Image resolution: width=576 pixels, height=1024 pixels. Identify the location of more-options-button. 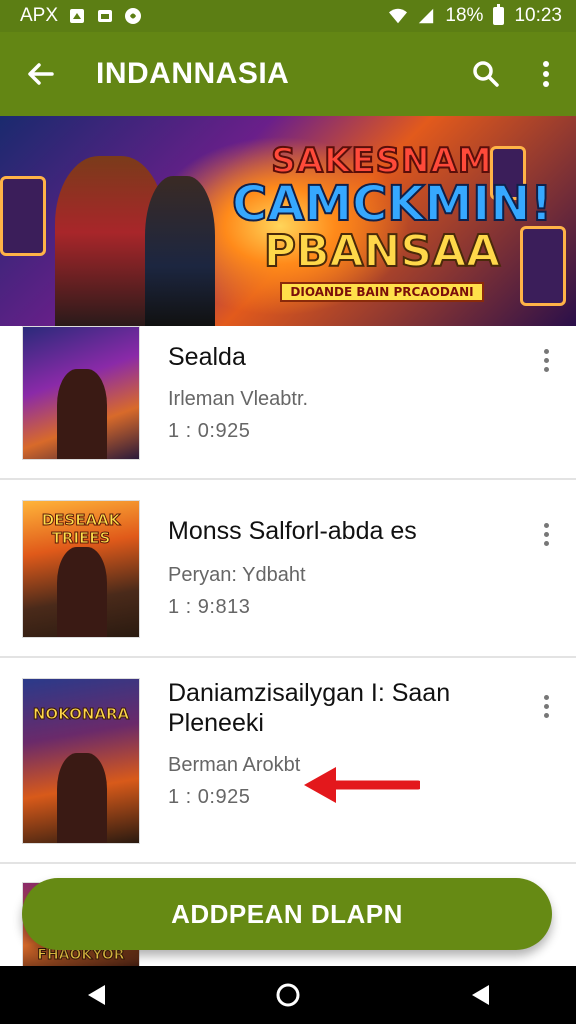
(546, 74).